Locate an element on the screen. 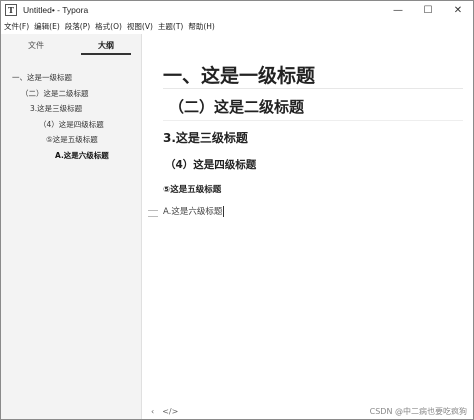  window-title: Untitled• - Typora is located at coordinates (56, 10).